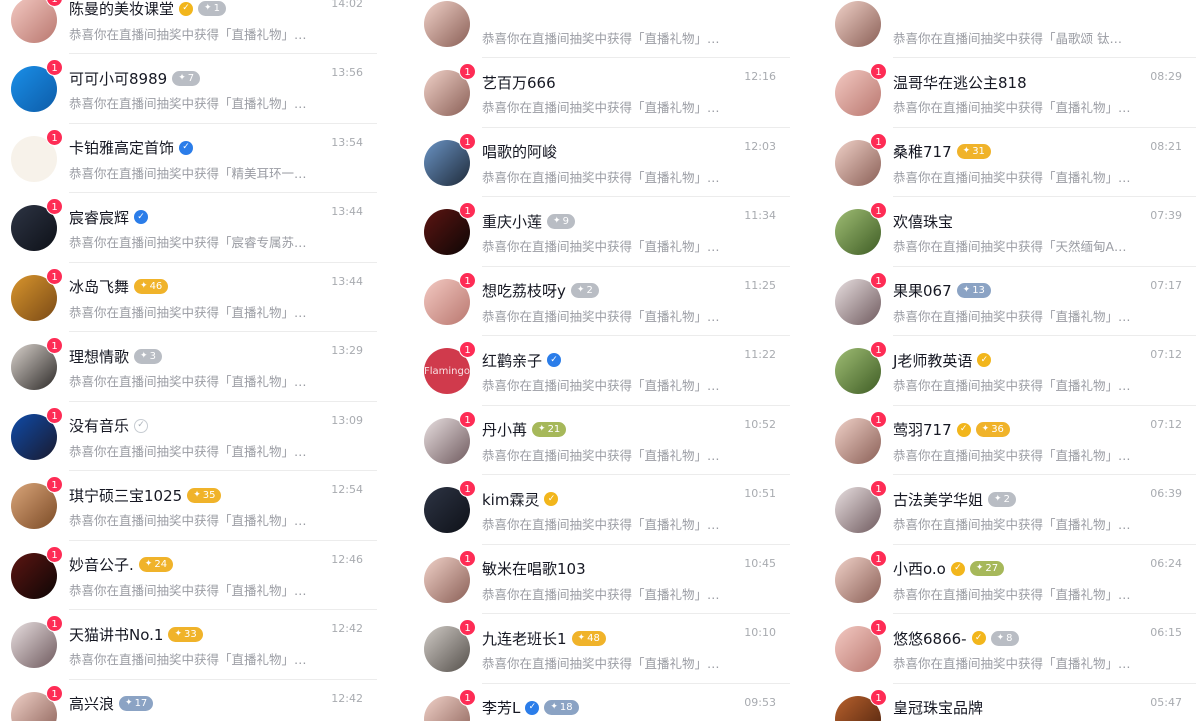 The height and width of the screenshot is (721, 1196). What do you see at coordinates (194, 297) in the screenshot?
I see `conversation-row: 1 冰岛飞舞 ✦ 46 恭喜你在直播间抽奖中获得「直播礼物」… 13:44` at bounding box center [194, 297].